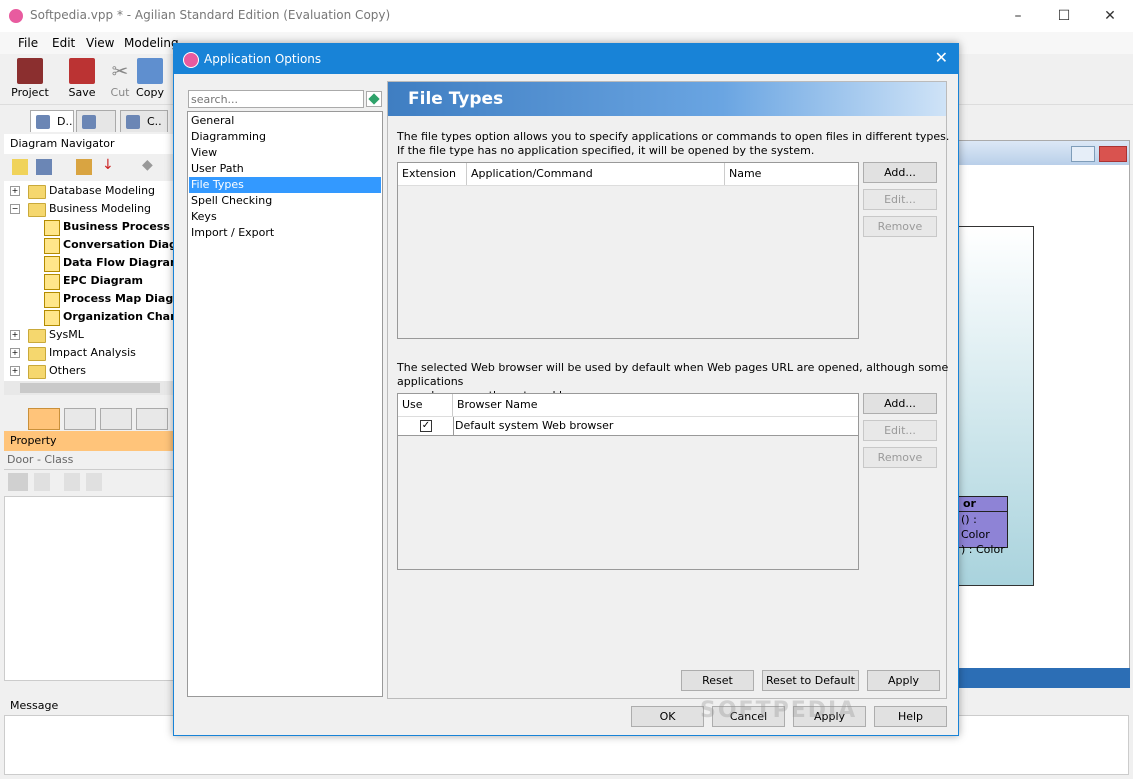 Image resolution: width=1133 pixels, height=779 pixels. I want to click on open-folder-icon, so click(84, 167).